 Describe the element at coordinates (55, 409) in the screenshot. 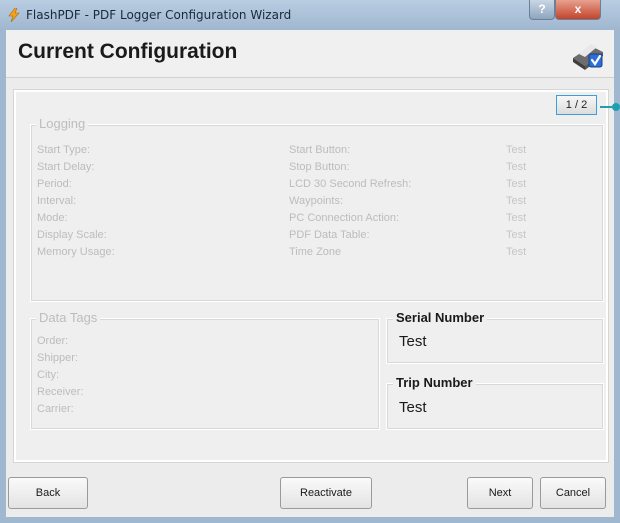

I see `carrier-label: Carrier:` at that location.